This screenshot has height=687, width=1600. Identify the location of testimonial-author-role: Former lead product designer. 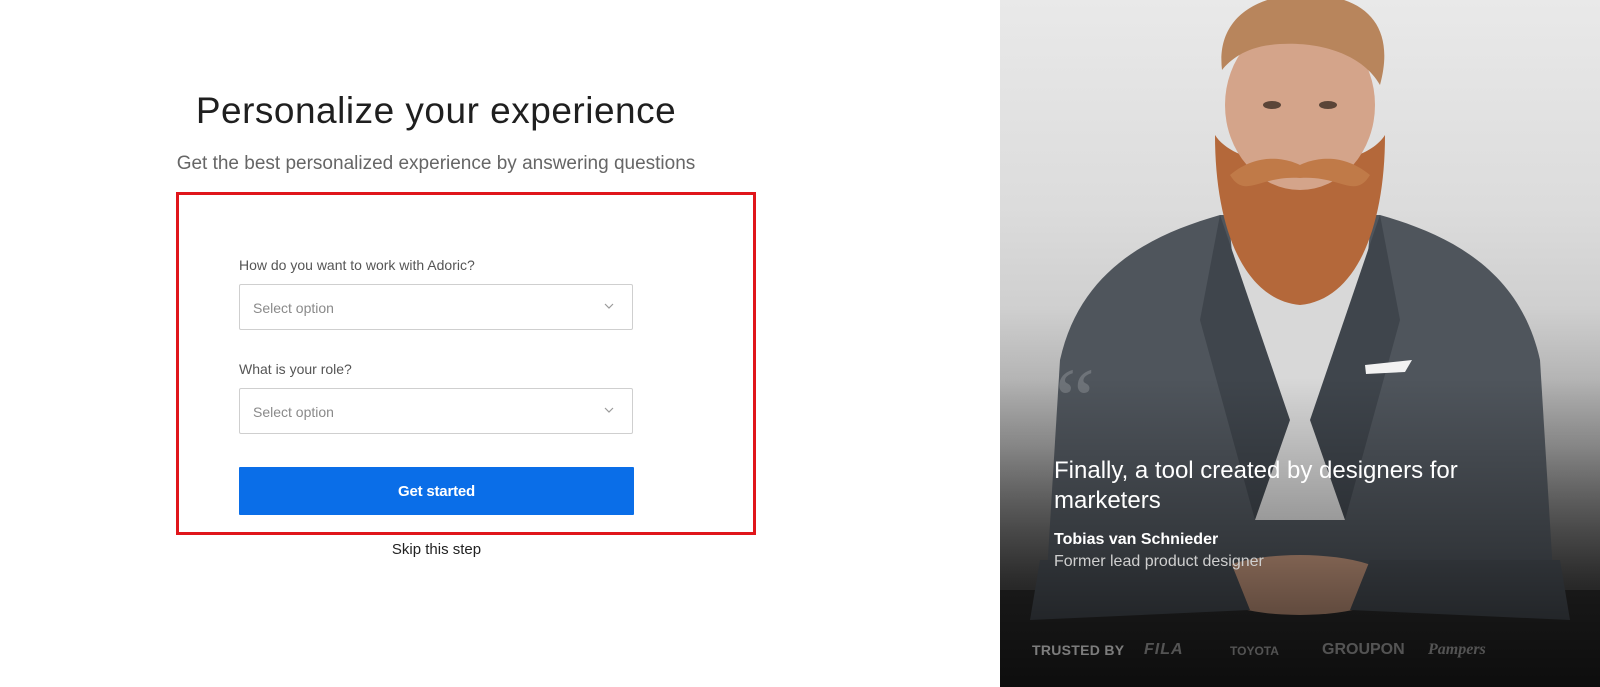
(1159, 561).